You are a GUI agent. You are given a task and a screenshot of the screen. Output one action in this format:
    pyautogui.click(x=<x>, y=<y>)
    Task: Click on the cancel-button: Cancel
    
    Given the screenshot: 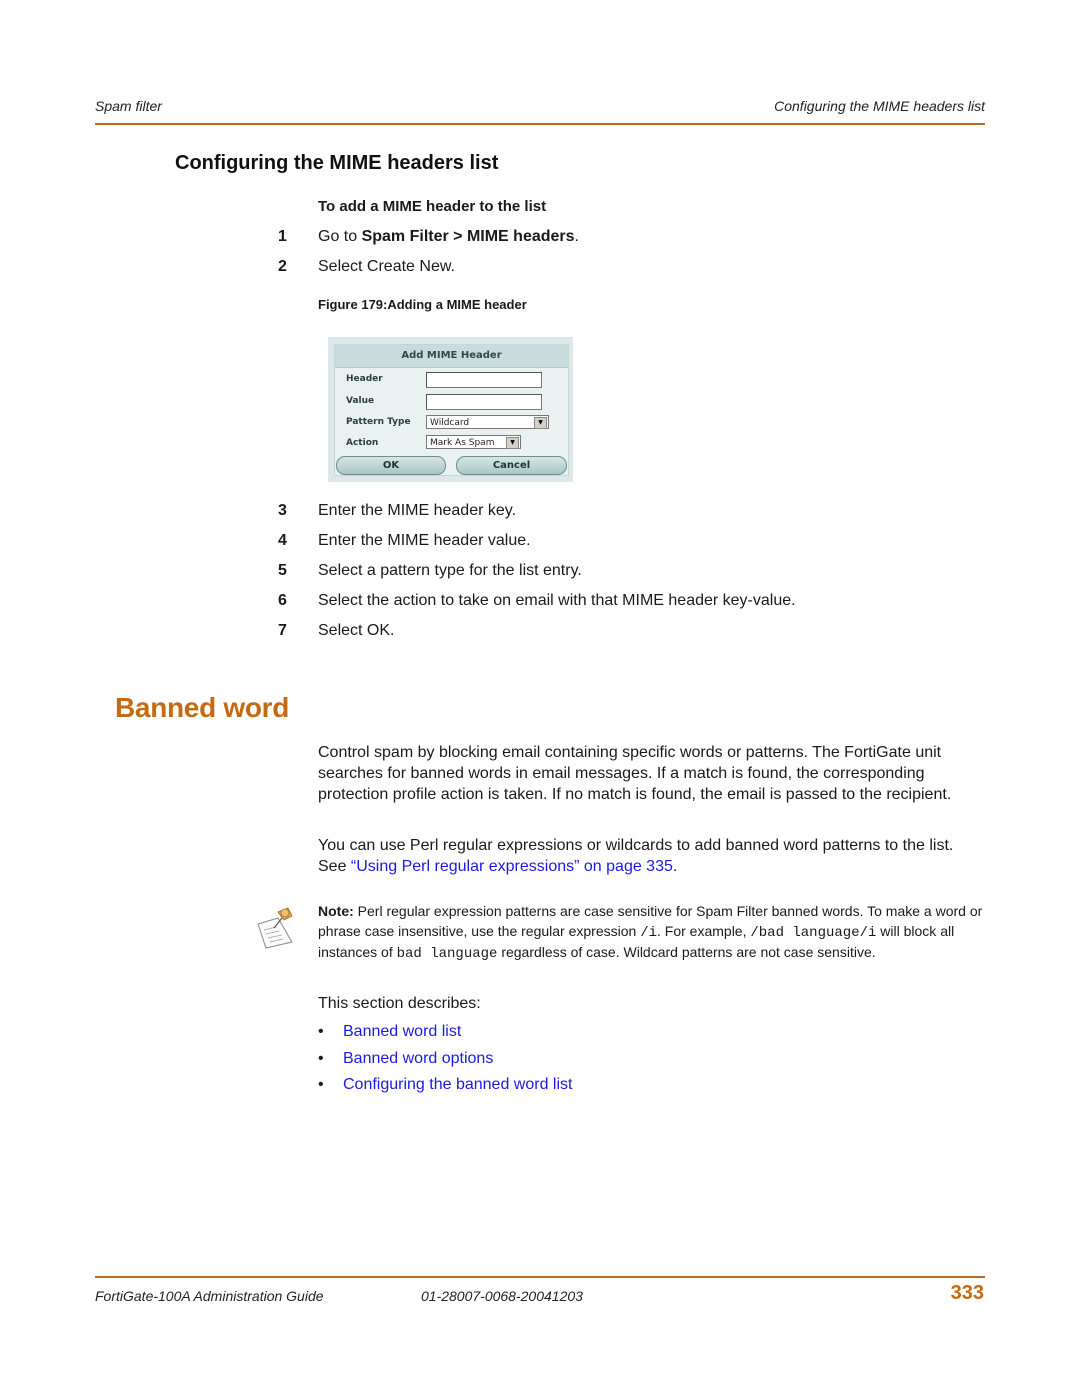 What is the action you would take?
    pyautogui.click(x=511, y=465)
    